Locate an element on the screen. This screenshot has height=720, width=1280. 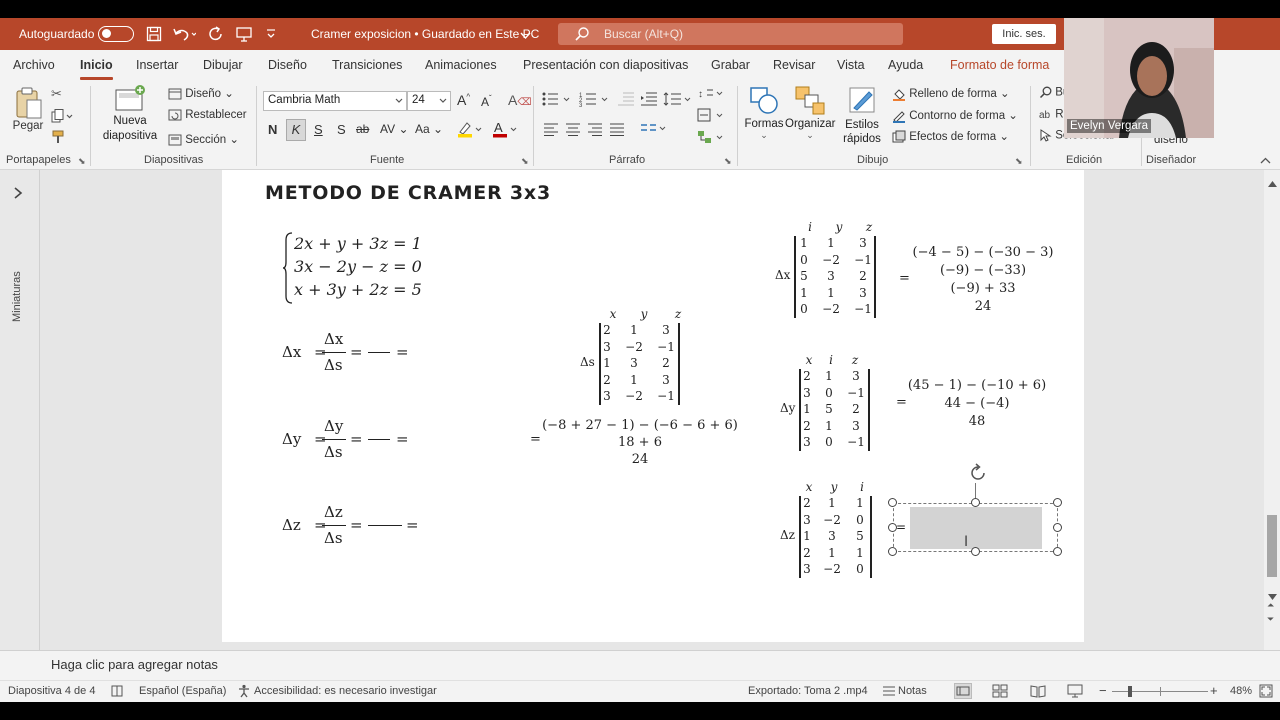
delta-x-determinant: Δx iyz 113 0 −2 −1 532 113 0 −2 −1 is located at coordinates (829, 268).